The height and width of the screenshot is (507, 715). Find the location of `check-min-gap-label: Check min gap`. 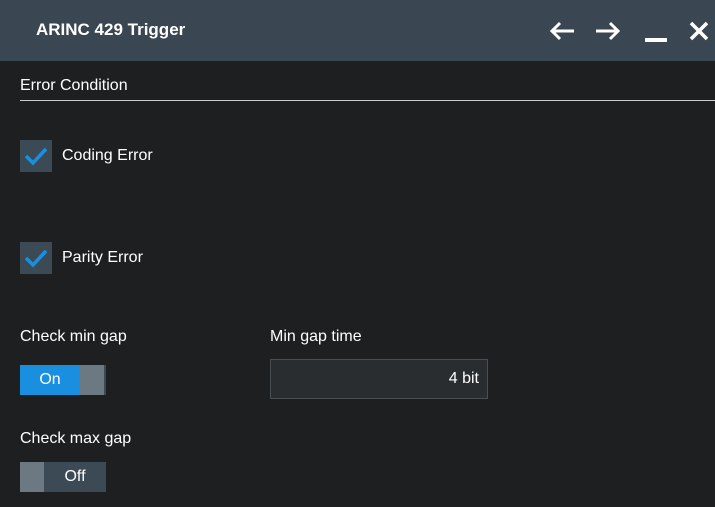

check-min-gap-label: Check min gap is located at coordinates (73, 336).